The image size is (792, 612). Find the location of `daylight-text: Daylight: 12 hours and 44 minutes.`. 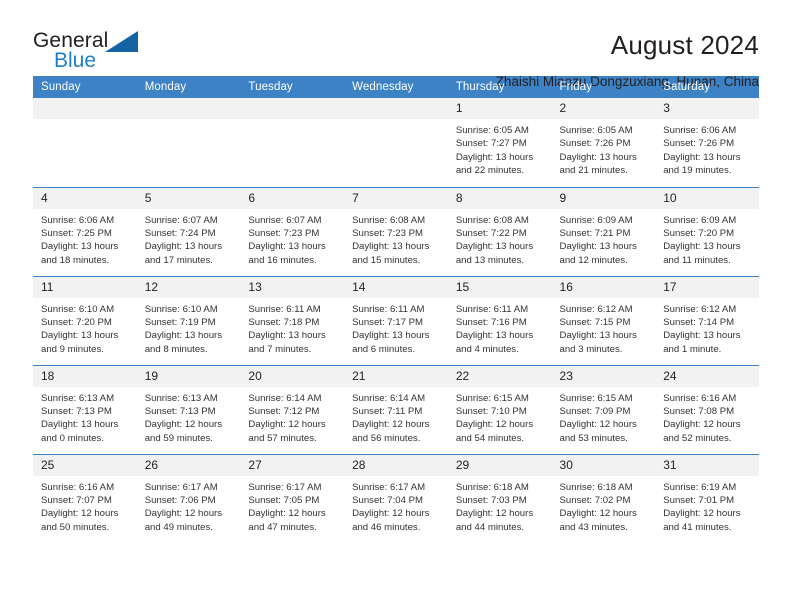

daylight-text: Daylight: 12 hours and 44 minutes. is located at coordinates (494, 520).